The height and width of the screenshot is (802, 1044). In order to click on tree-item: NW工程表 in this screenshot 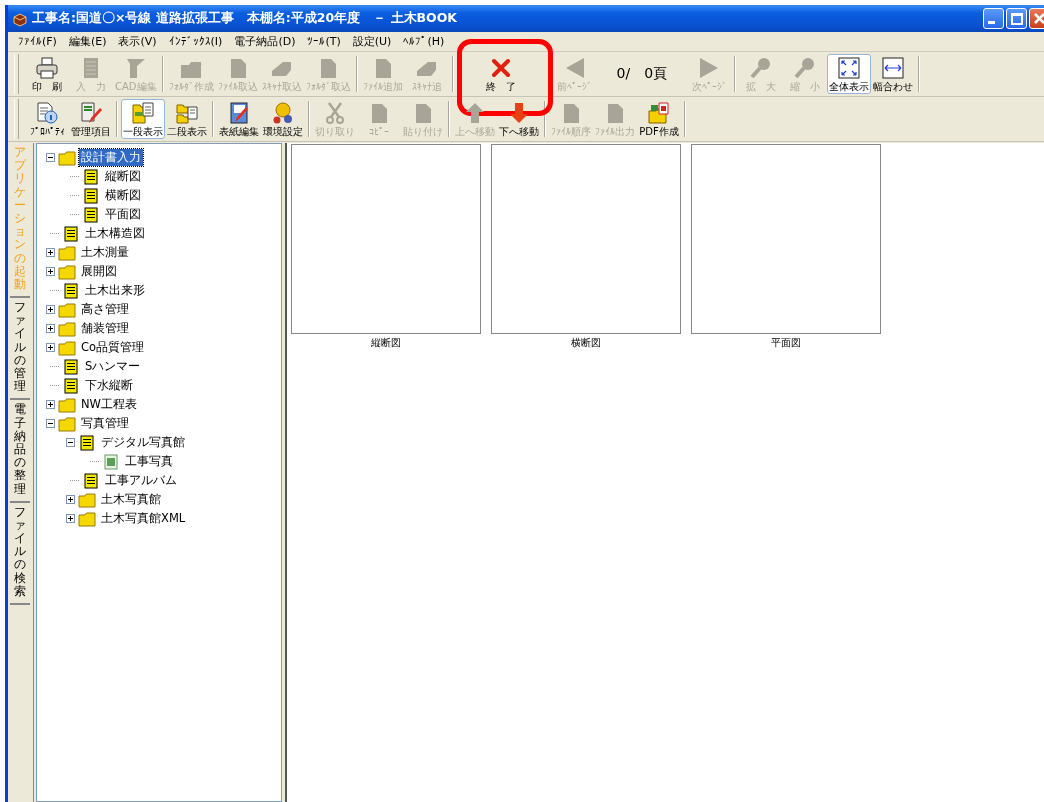, I will do `click(109, 404)`.